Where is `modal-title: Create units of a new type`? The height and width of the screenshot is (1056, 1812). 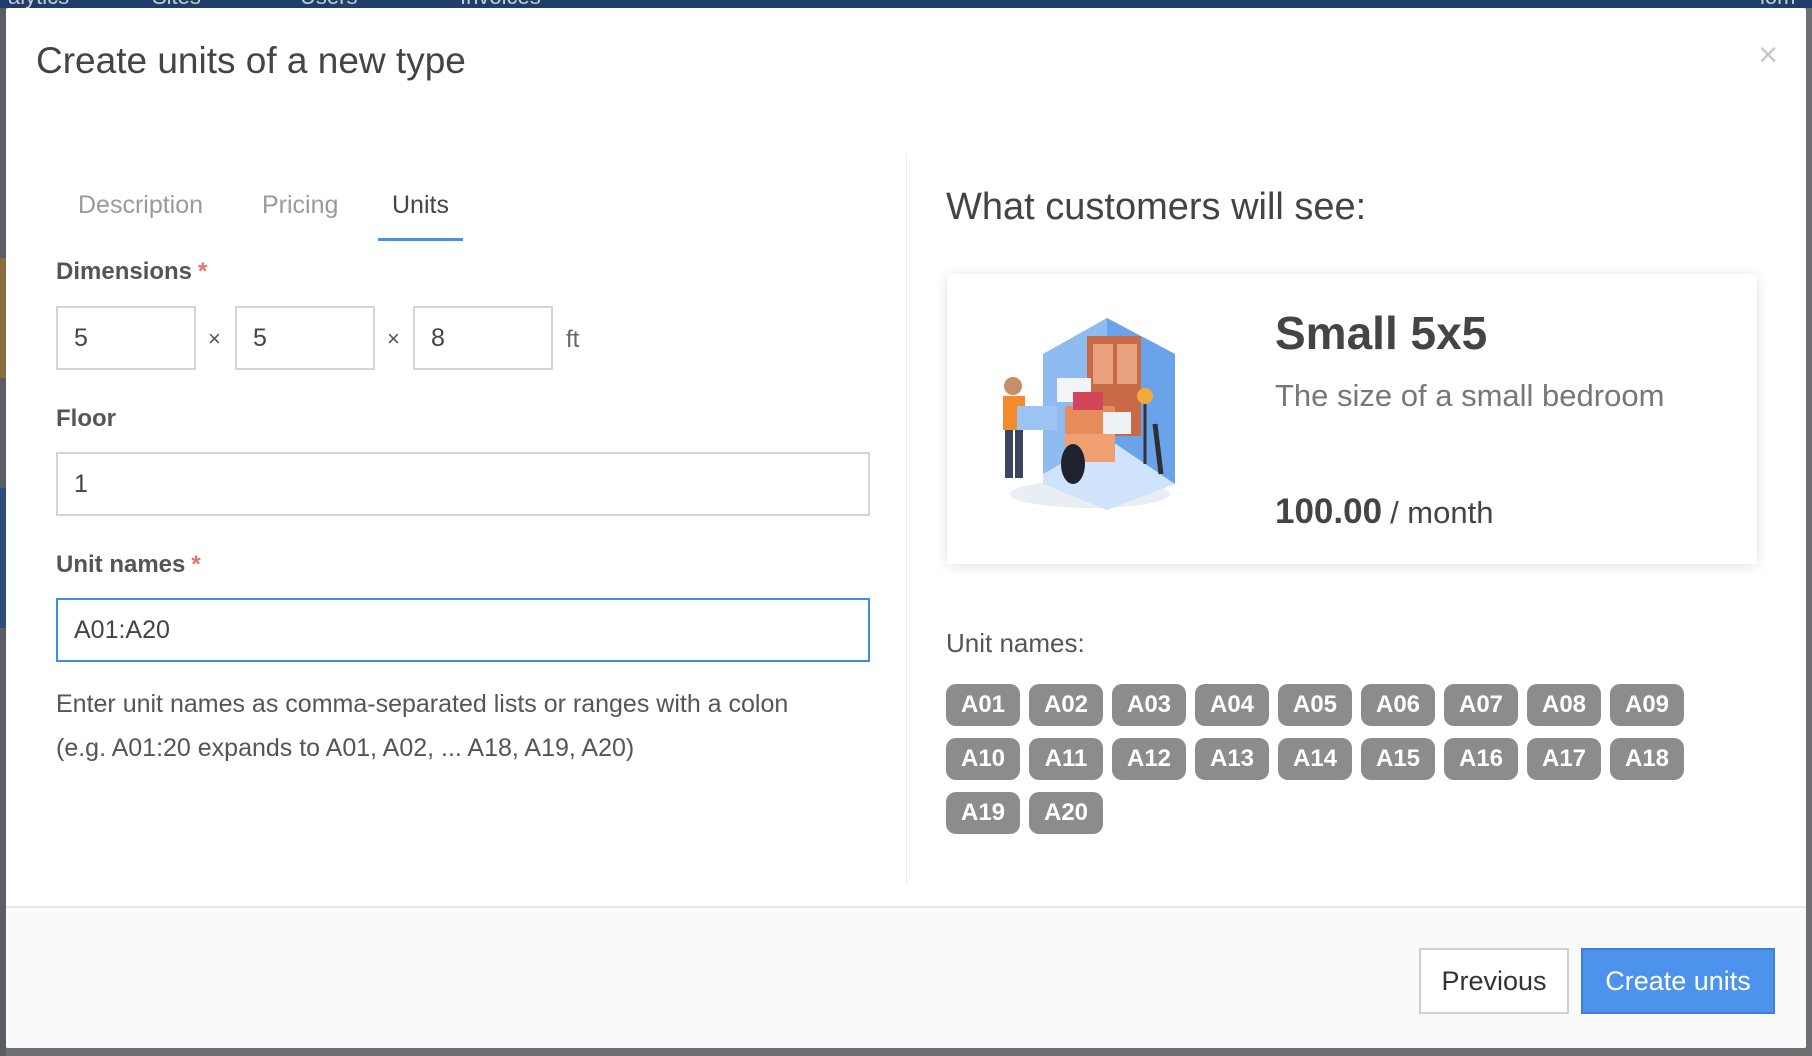 modal-title: Create units of a new type is located at coordinates (251, 60).